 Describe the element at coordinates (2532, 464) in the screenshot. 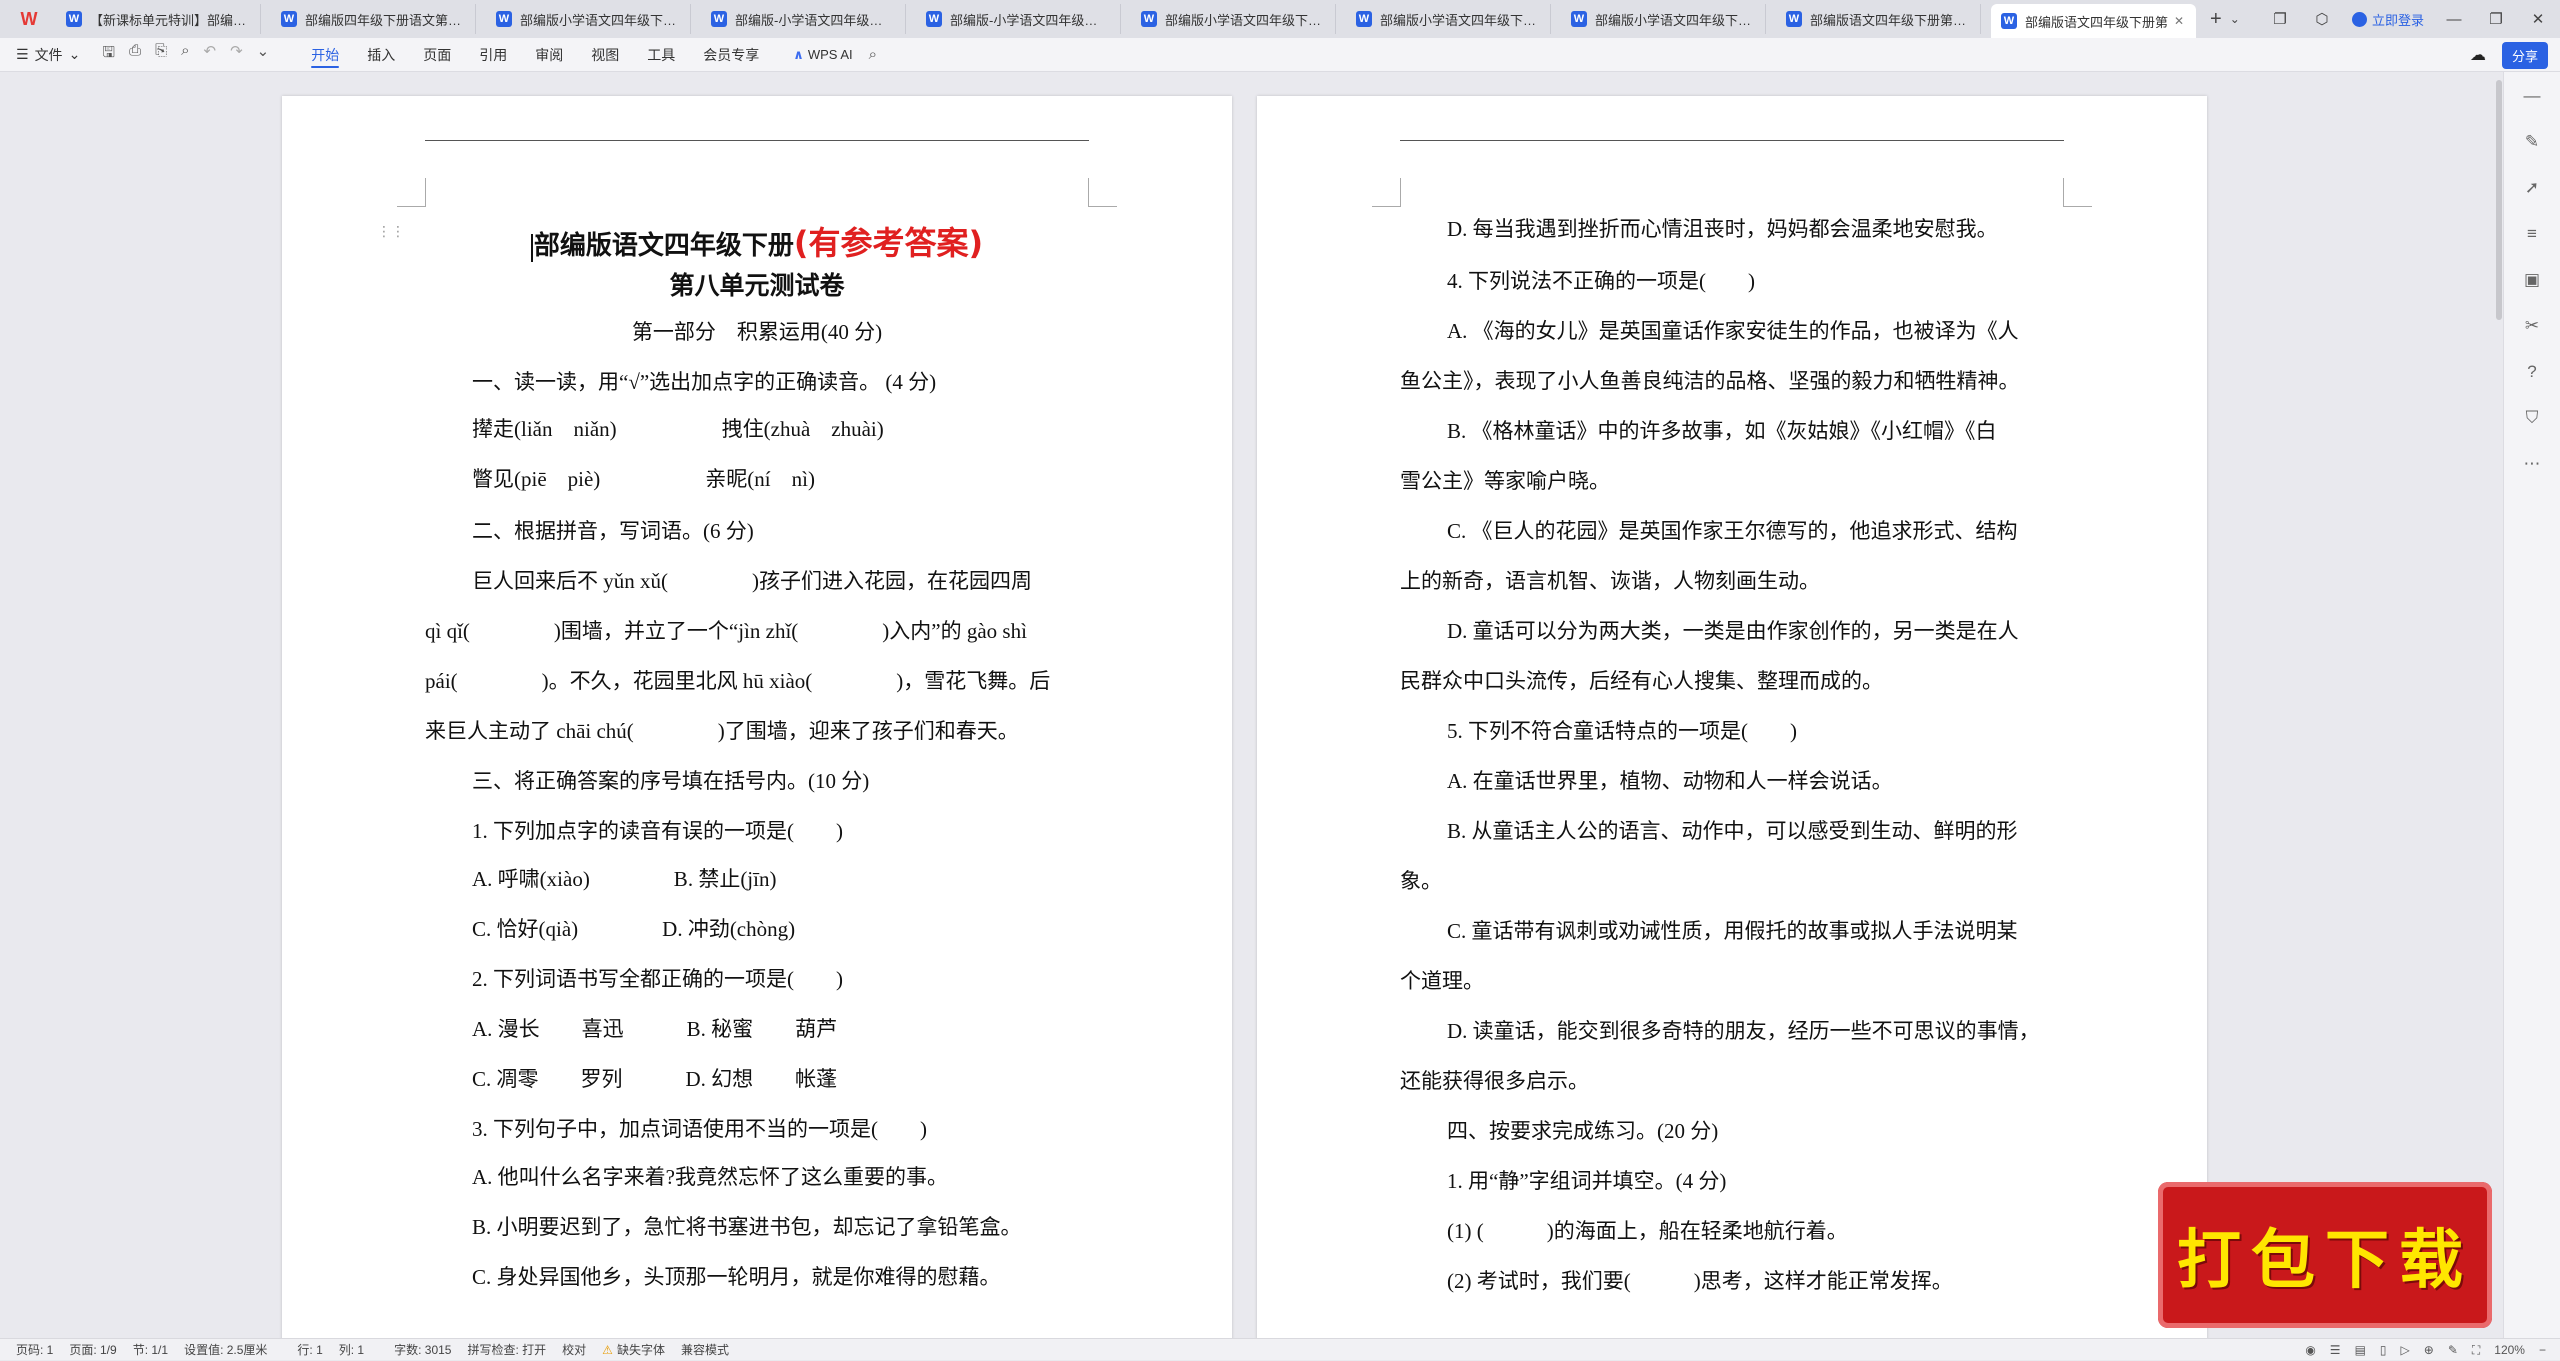

I see `more-icon: ⋯` at that location.